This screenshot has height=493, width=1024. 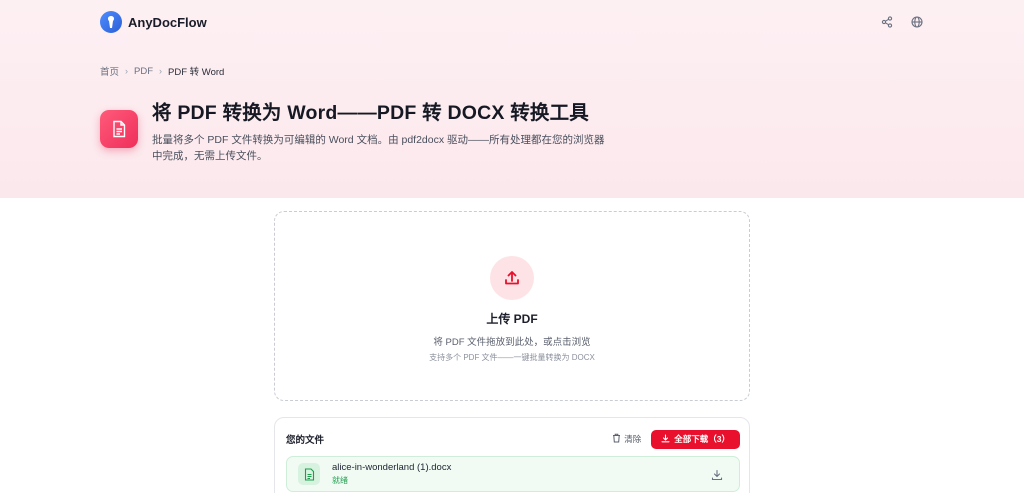 What do you see at coordinates (371, 113) in the screenshot?
I see `page-title: 将 PDF 转换为 Word——PDF 转 DOCX 转换工具` at bounding box center [371, 113].